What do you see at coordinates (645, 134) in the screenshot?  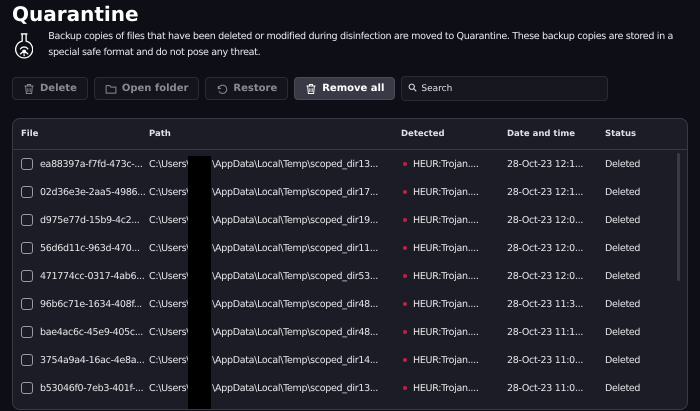 I see `column-header: Status` at bounding box center [645, 134].